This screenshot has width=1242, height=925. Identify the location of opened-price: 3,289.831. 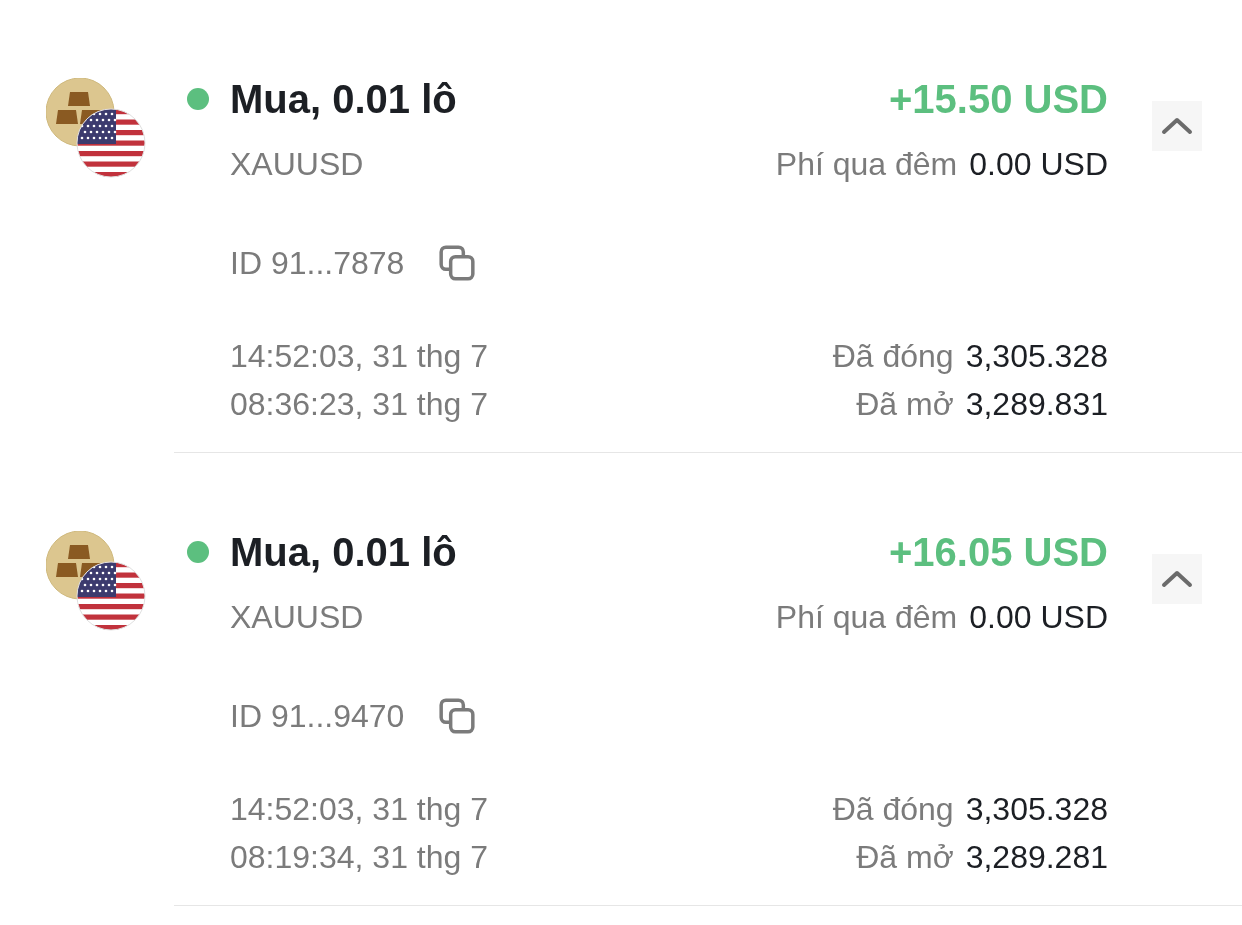
(1036, 404).